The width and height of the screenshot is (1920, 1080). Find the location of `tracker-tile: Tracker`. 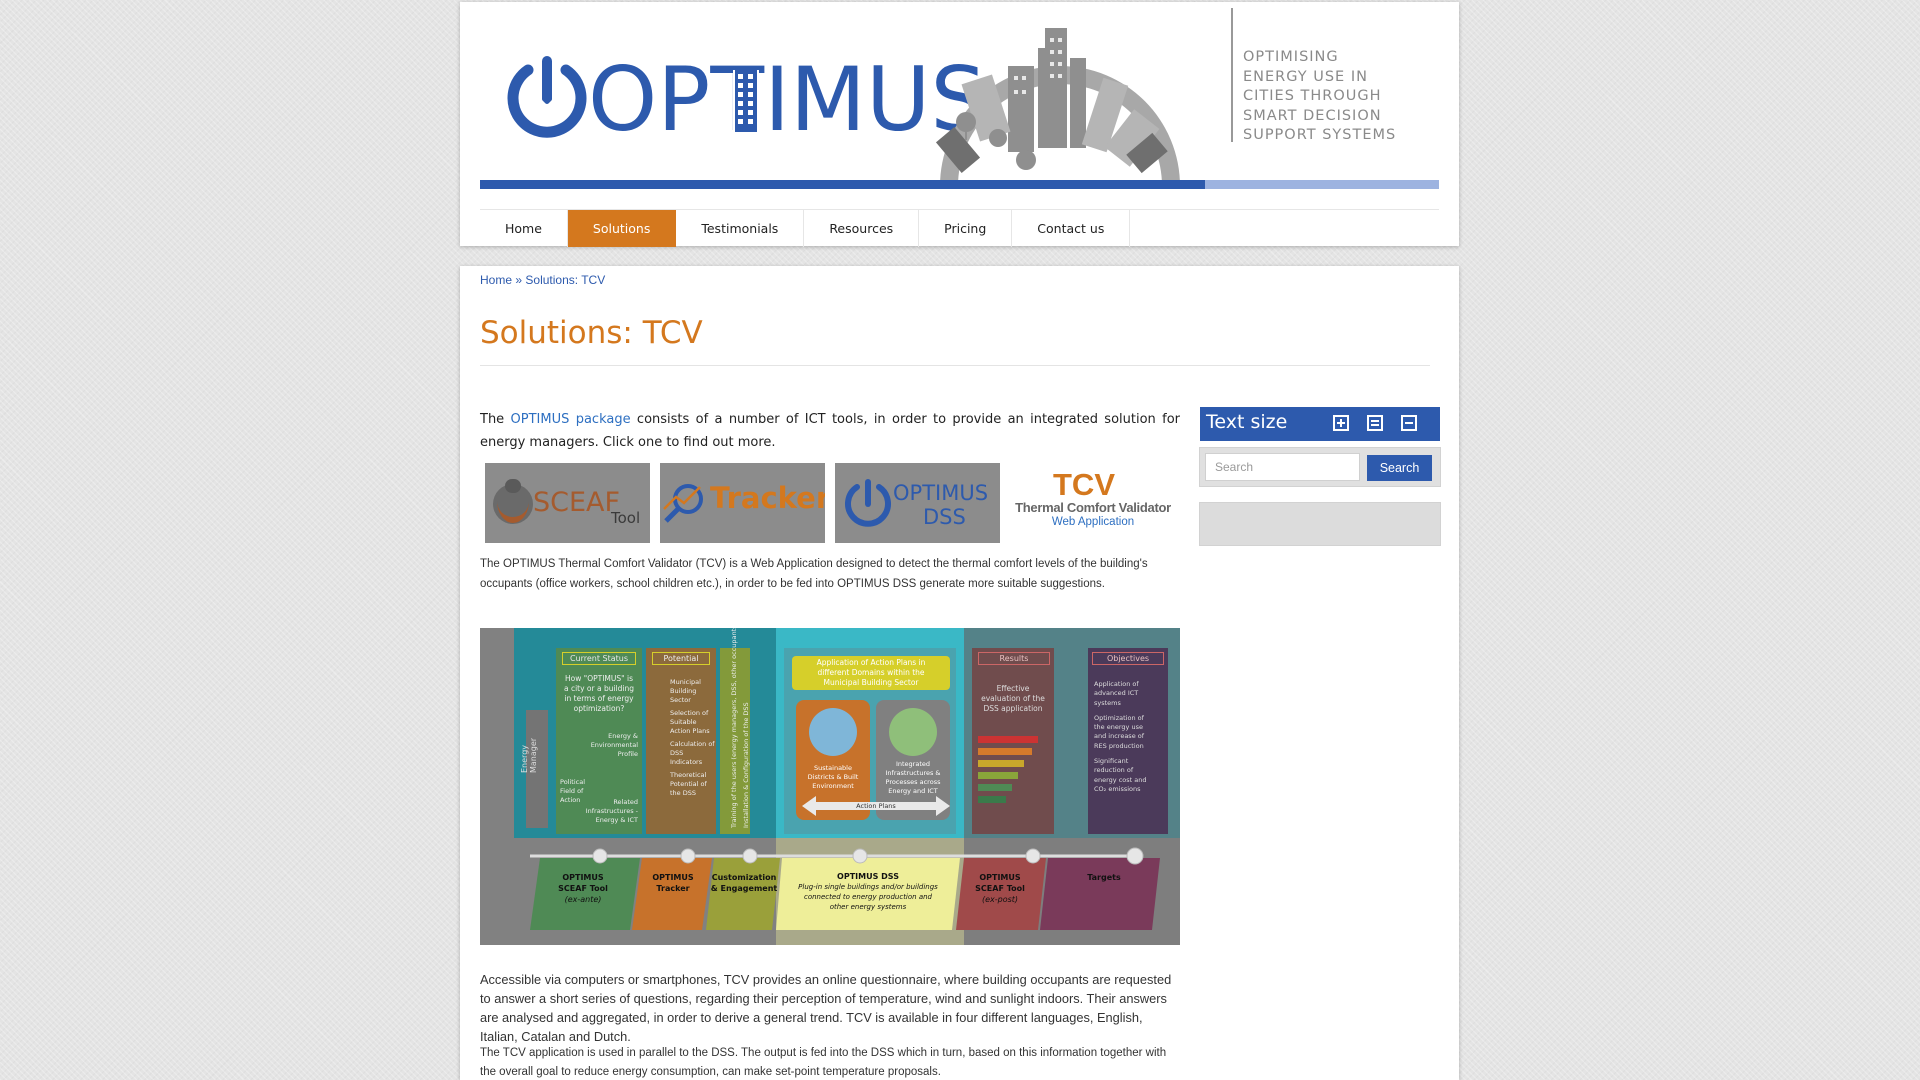

tracker-tile: Tracker is located at coordinates (742, 503).